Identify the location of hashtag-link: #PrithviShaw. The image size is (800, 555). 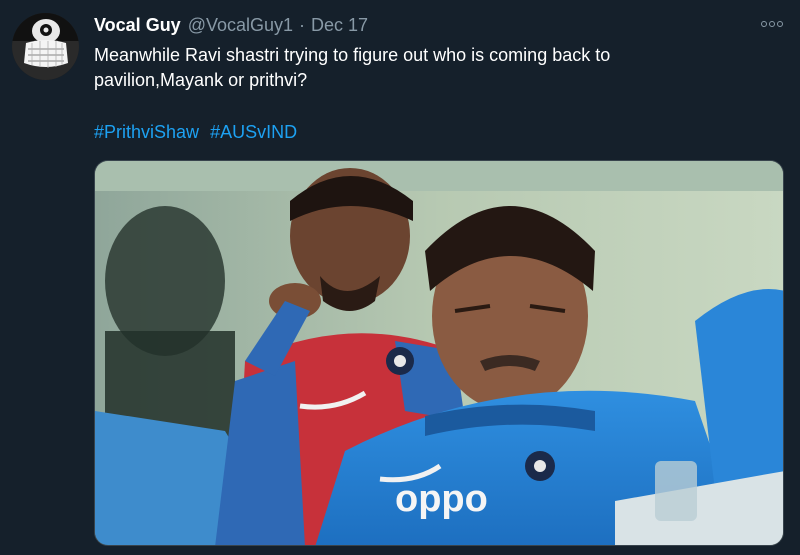
(146, 132).